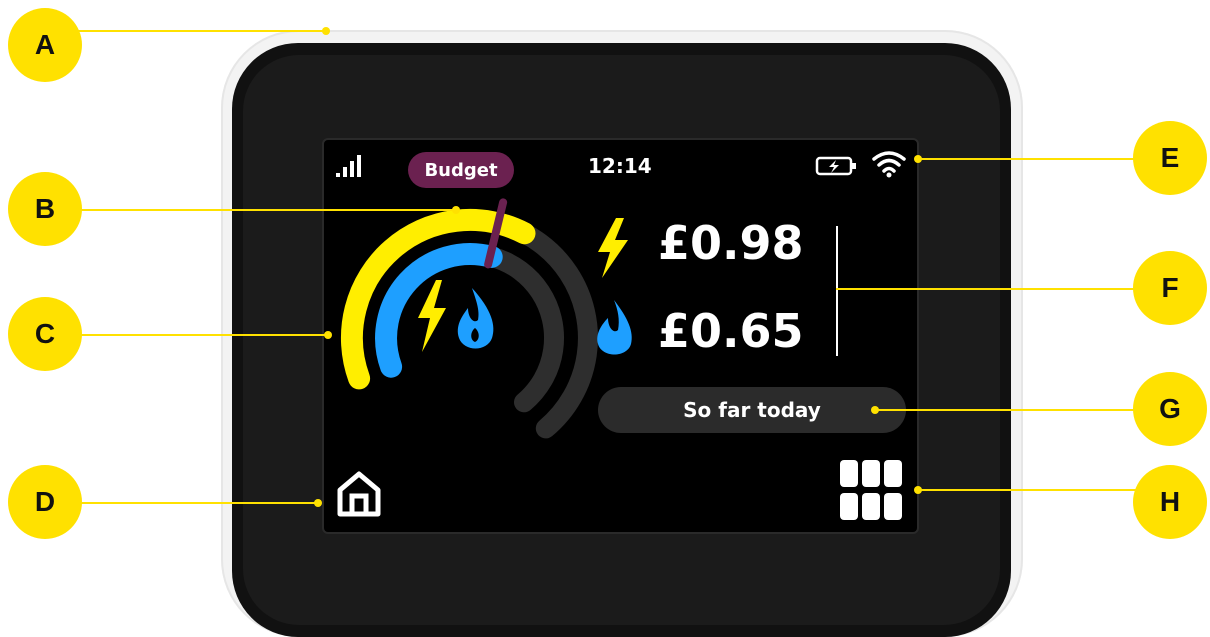 This screenshot has width=1210, height=637. What do you see at coordinates (835, 166) in the screenshot?
I see `battery-charging-icon` at bounding box center [835, 166].